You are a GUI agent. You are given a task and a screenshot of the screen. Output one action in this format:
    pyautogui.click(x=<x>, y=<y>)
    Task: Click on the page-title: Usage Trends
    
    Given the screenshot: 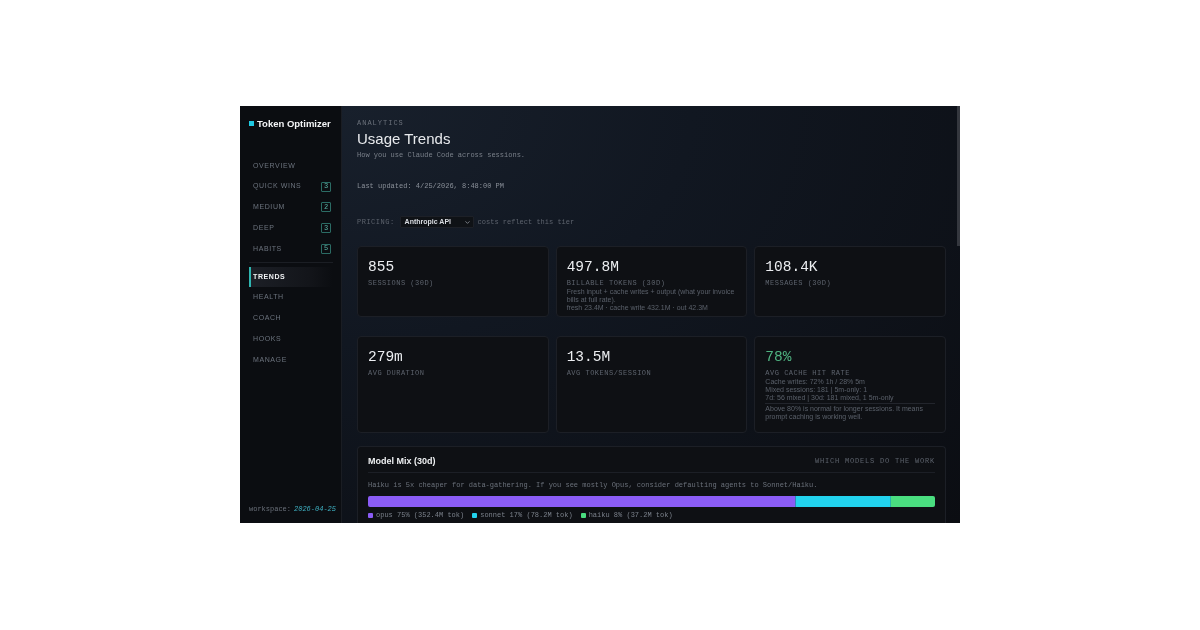 What is the action you would take?
    pyautogui.click(x=404, y=138)
    